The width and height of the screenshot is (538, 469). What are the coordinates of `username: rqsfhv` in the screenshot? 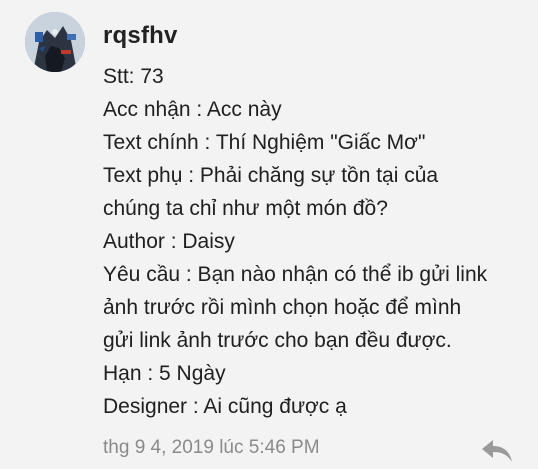 It's located at (140, 36).